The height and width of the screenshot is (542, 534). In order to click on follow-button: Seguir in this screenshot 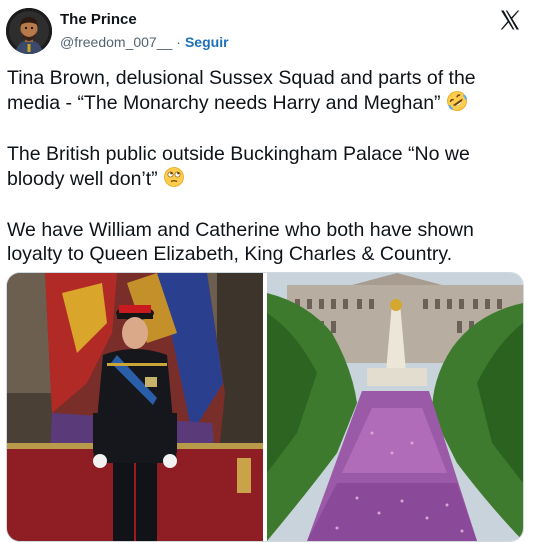, I will do `click(207, 42)`.